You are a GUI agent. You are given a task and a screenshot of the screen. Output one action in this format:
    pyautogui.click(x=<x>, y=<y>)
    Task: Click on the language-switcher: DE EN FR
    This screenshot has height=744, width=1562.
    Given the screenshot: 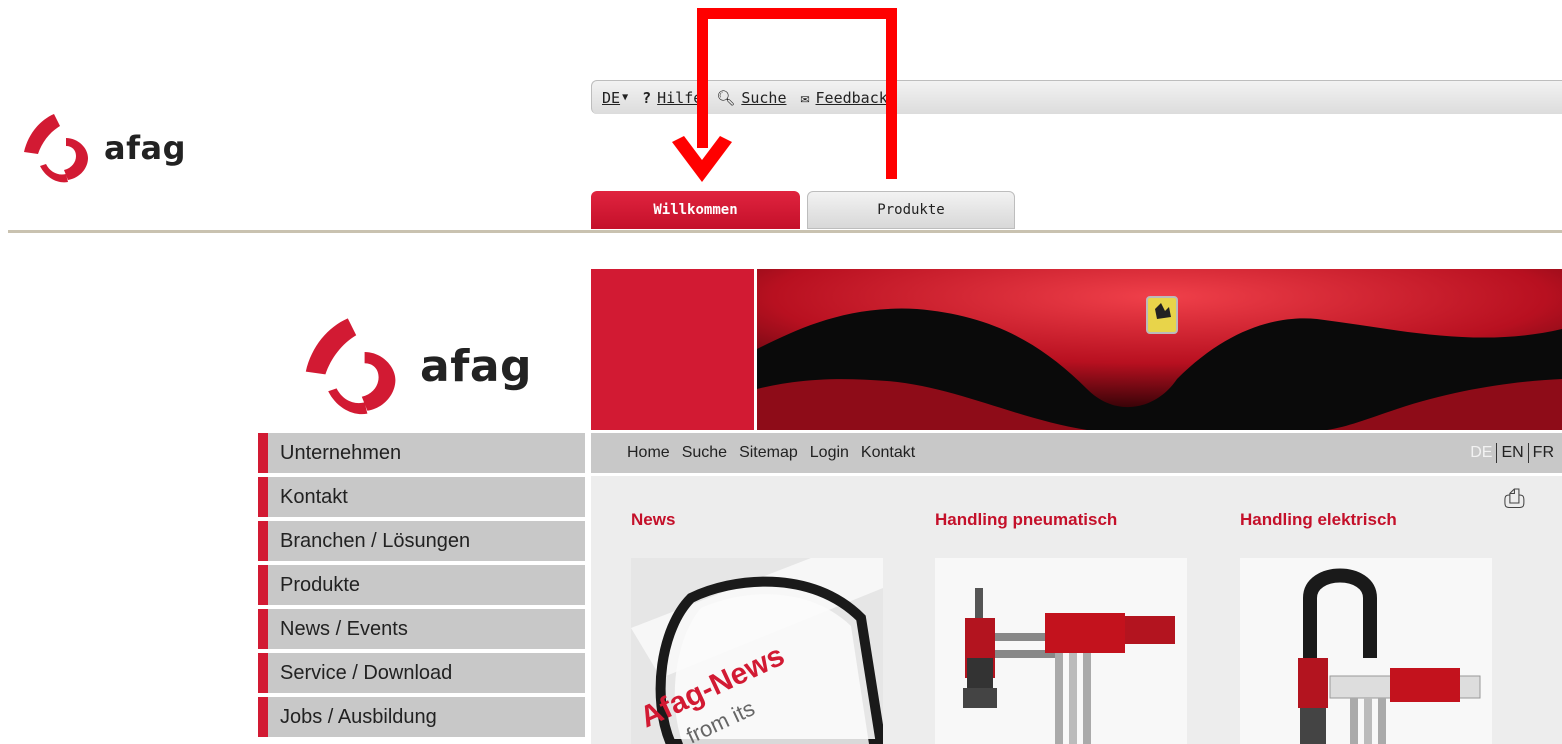 What is the action you would take?
    pyautogui.click(x=1512, y=453)
    